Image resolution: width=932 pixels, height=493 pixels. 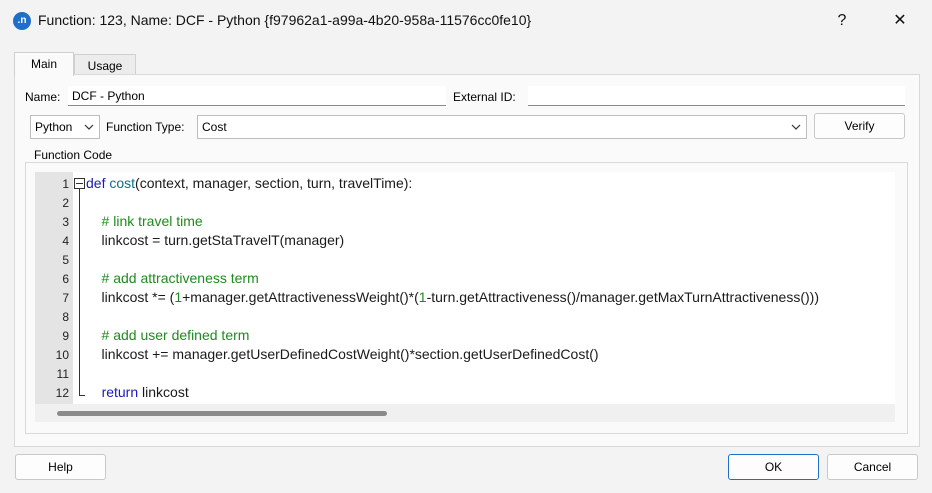 What do you see at coordinates (65, 241) in the screenshot?
I see `line-number: 4` at bounding box center [65, 241].